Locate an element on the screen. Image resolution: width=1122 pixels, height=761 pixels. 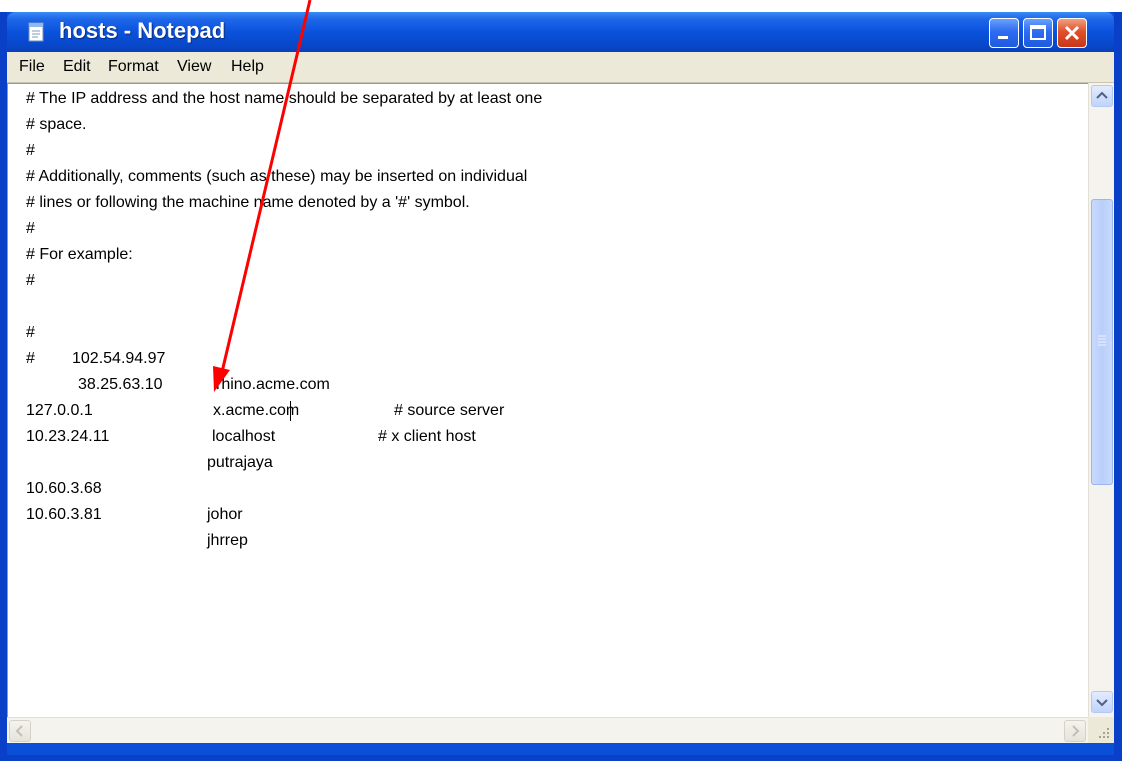
hosts-entry: 10.23.24.11 putrajaya is located at coordinates (226, 434).